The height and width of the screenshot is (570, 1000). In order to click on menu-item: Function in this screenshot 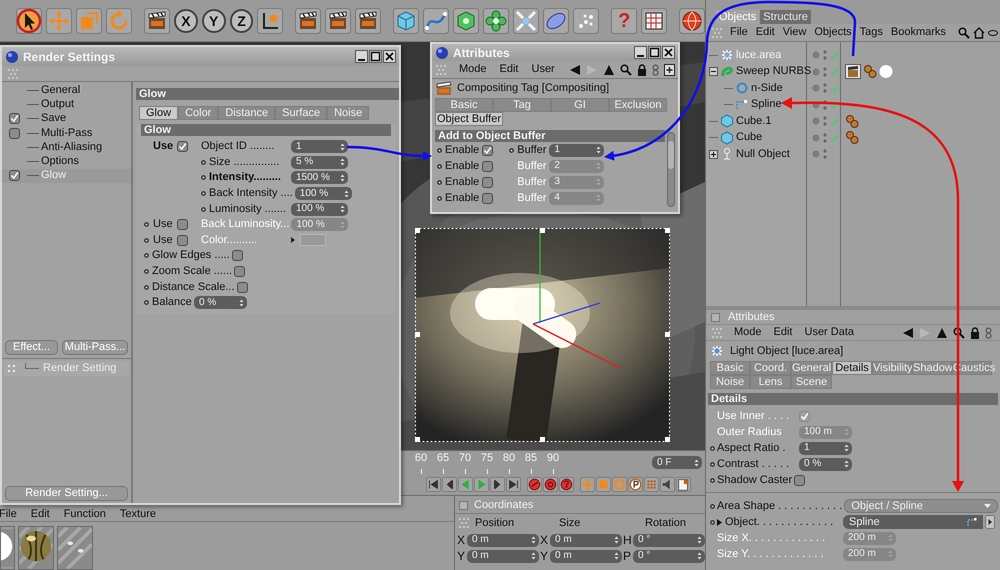, I will do `click(85, 514)`.